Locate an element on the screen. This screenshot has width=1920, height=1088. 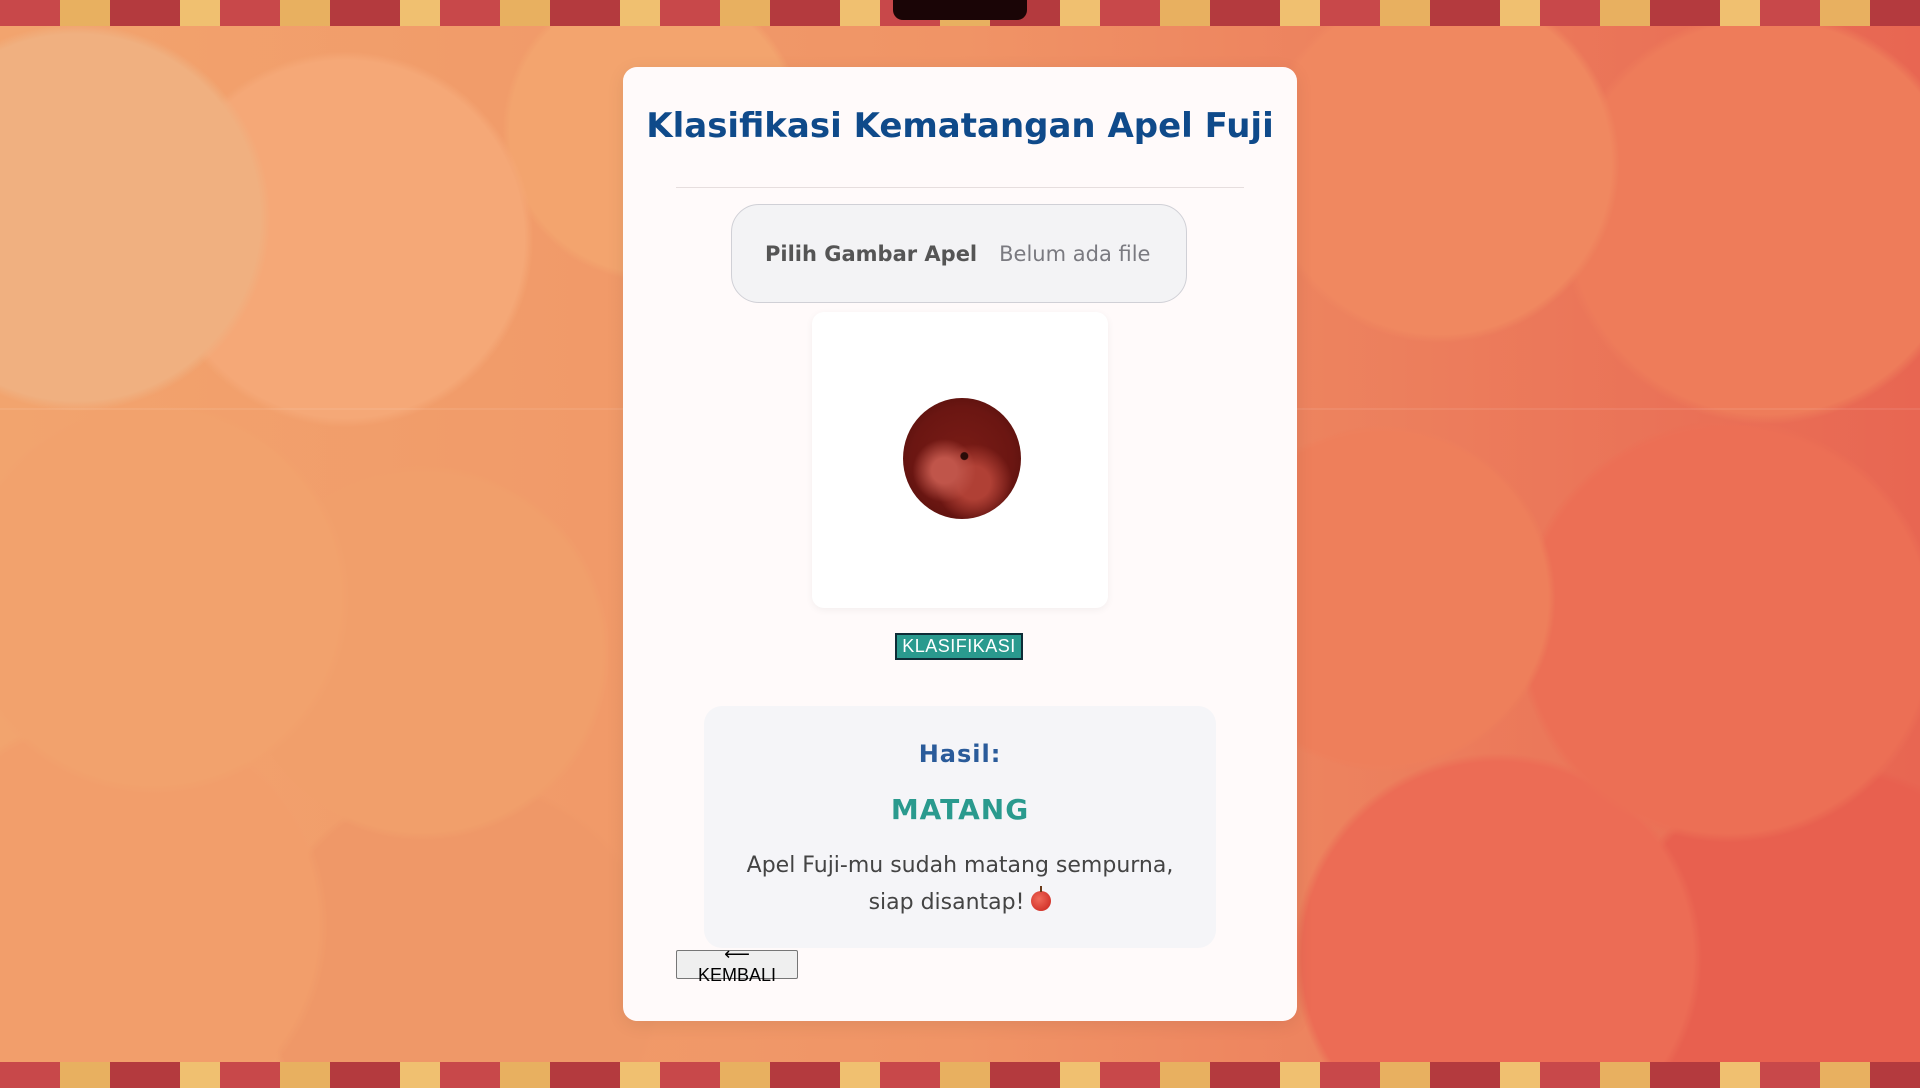
background-strip-bottom is located at coordinates (960, 1075).